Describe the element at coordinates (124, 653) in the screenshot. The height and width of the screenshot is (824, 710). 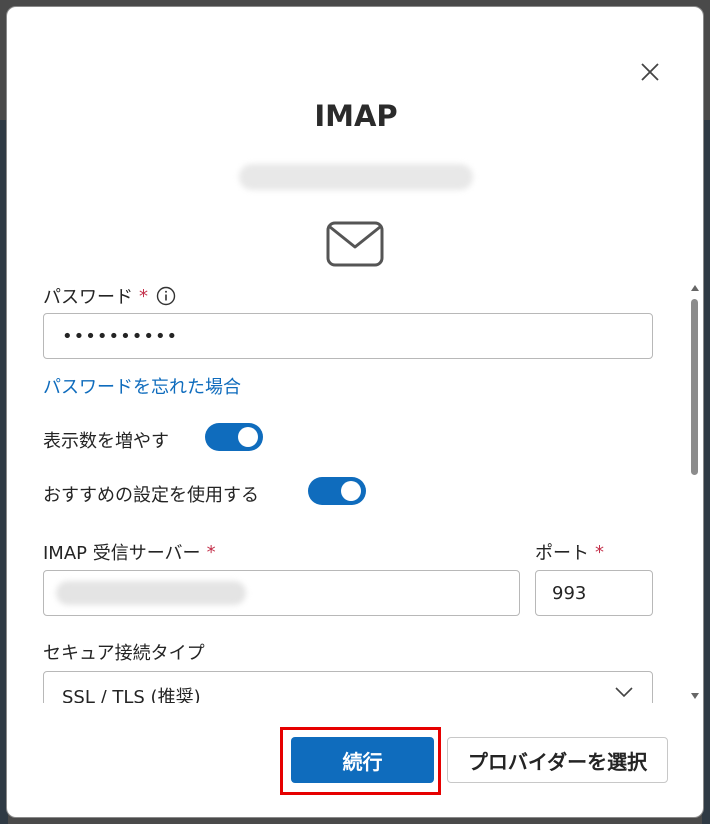
I see `security-type-label: セキュア接続タイプ` at that location.